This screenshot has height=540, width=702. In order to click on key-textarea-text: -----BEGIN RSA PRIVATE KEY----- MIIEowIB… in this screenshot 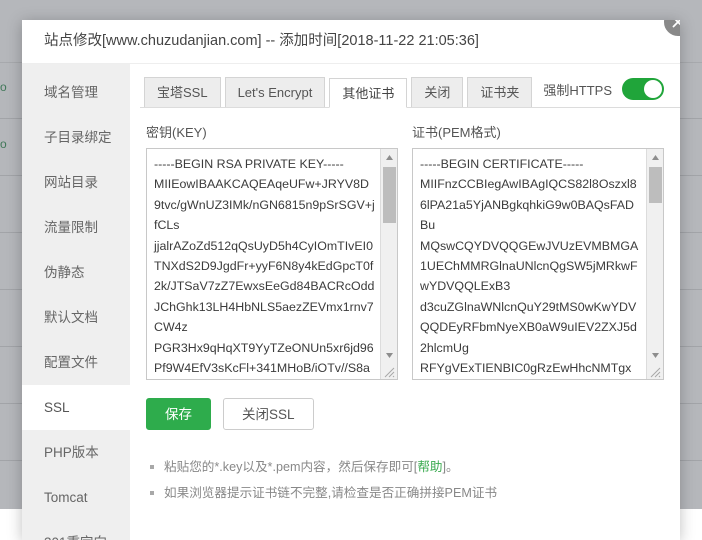, I will do `click(264, 266)`.